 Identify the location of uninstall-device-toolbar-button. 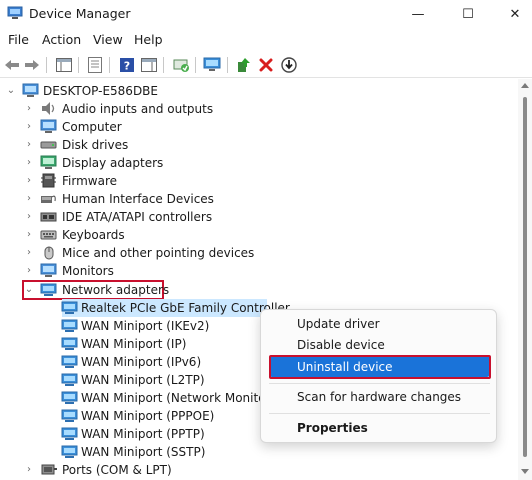
(266, 65).